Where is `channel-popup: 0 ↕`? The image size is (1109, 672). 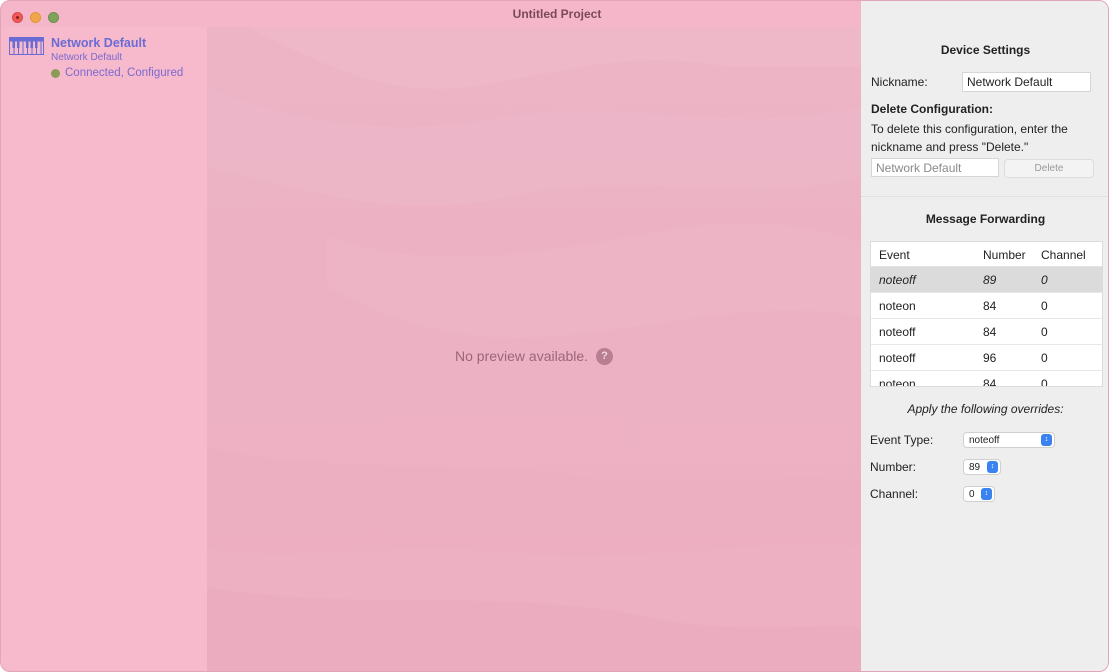
channel-popup: 0 ↕ is located at coordinates (979, 494).